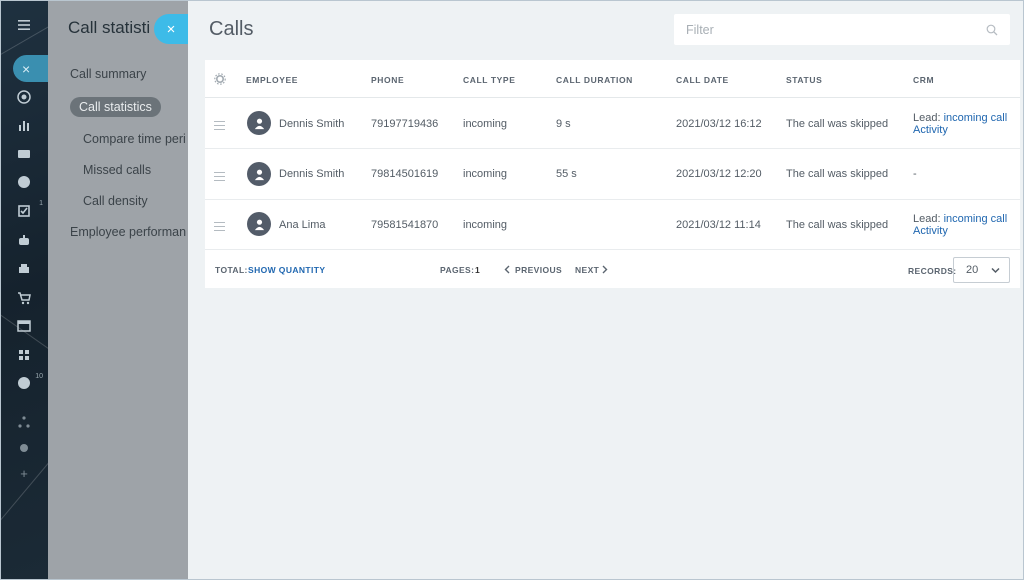 Image resolution: width=1024 pixels, height=580 pixels. I want to click on chevron-left-icon, so click(507, 269).